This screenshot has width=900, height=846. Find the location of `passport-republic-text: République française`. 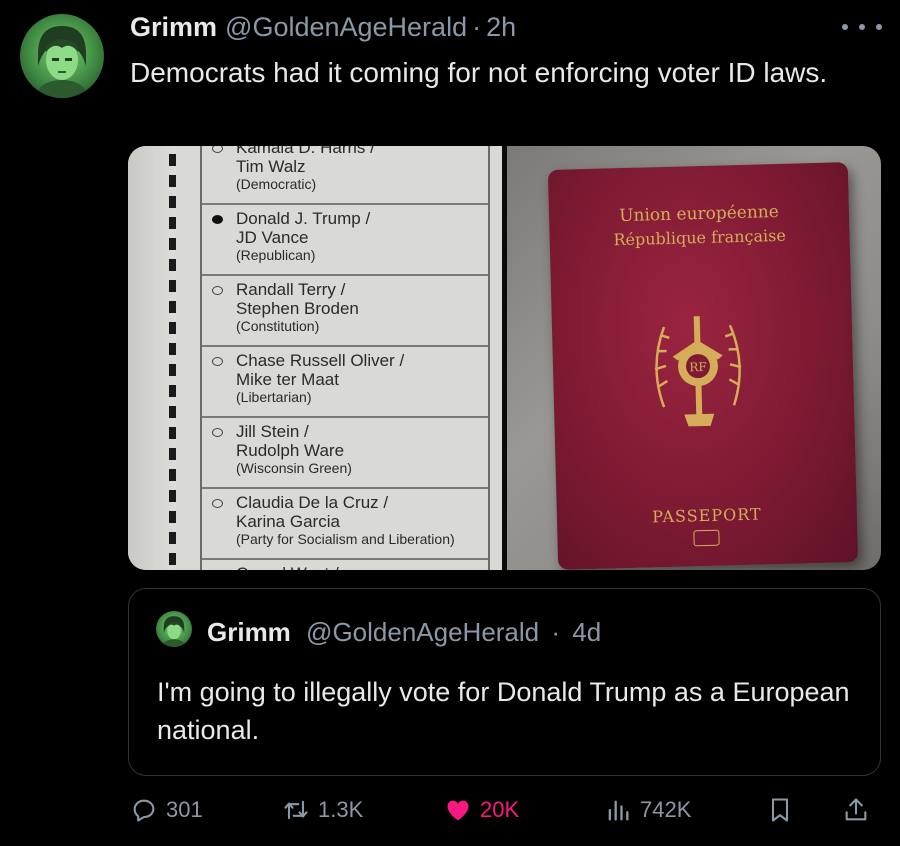

passport-republic-text: République française is located at coordinates (700, 237).